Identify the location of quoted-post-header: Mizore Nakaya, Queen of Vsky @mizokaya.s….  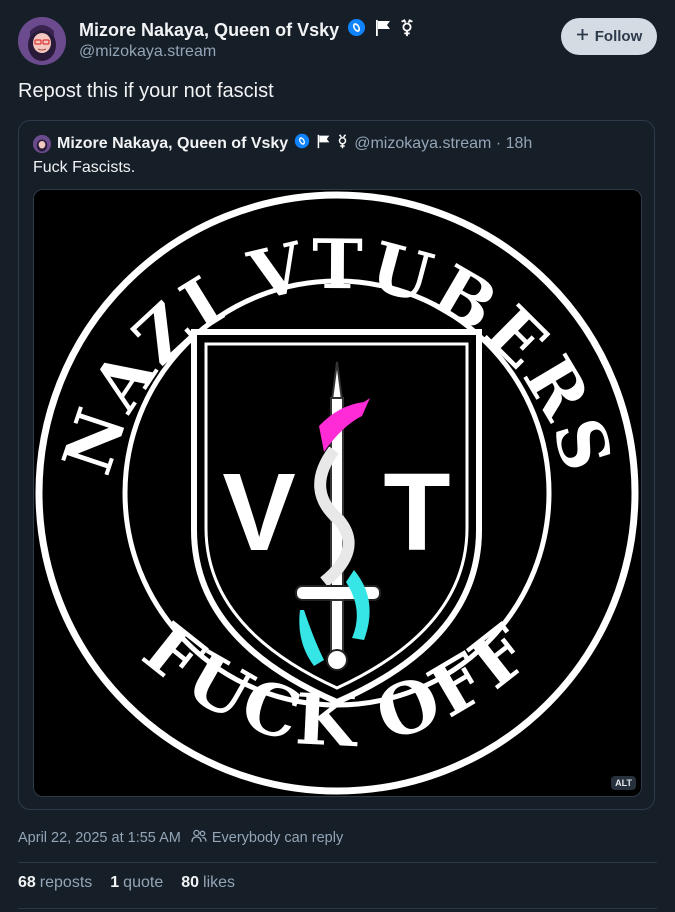
(282, 143).